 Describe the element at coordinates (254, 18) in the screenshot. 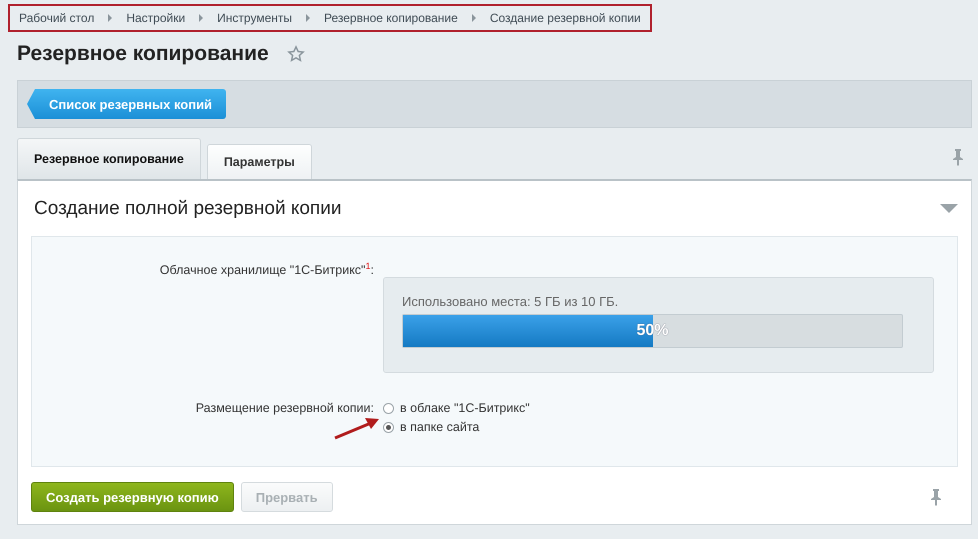

I see `breadcrumb-link: Инструменты` at that location.